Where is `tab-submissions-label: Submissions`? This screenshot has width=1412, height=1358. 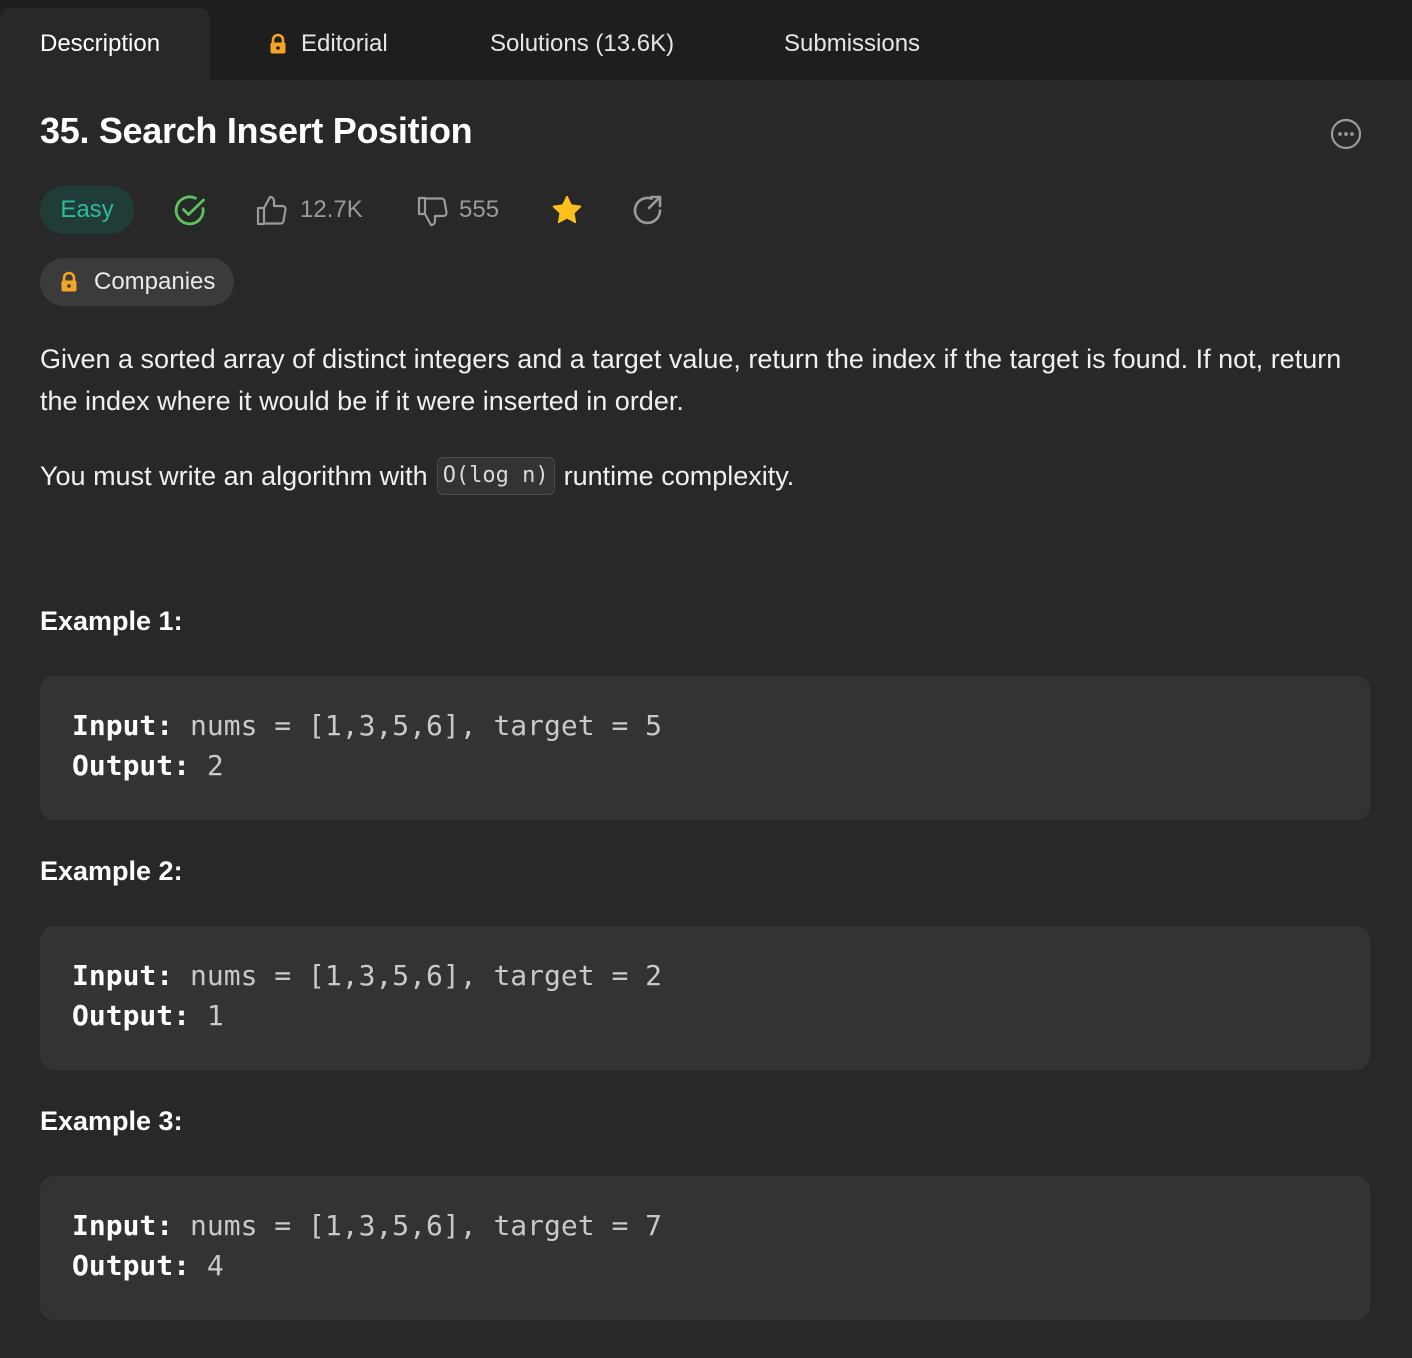 tab-submissions-label: Submissions is located at coordinates (852, 43).